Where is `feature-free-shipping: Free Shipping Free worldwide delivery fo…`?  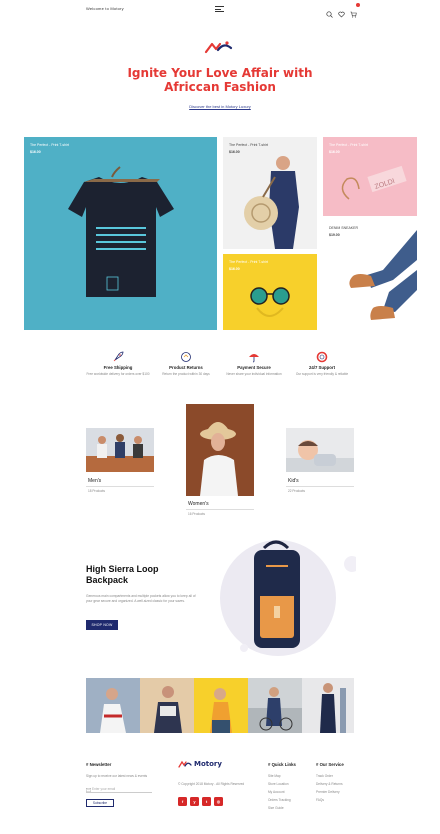 feature-free-shipping: Free Shipping Free worldwide delivery fo… is located at coordinates (118, 363).